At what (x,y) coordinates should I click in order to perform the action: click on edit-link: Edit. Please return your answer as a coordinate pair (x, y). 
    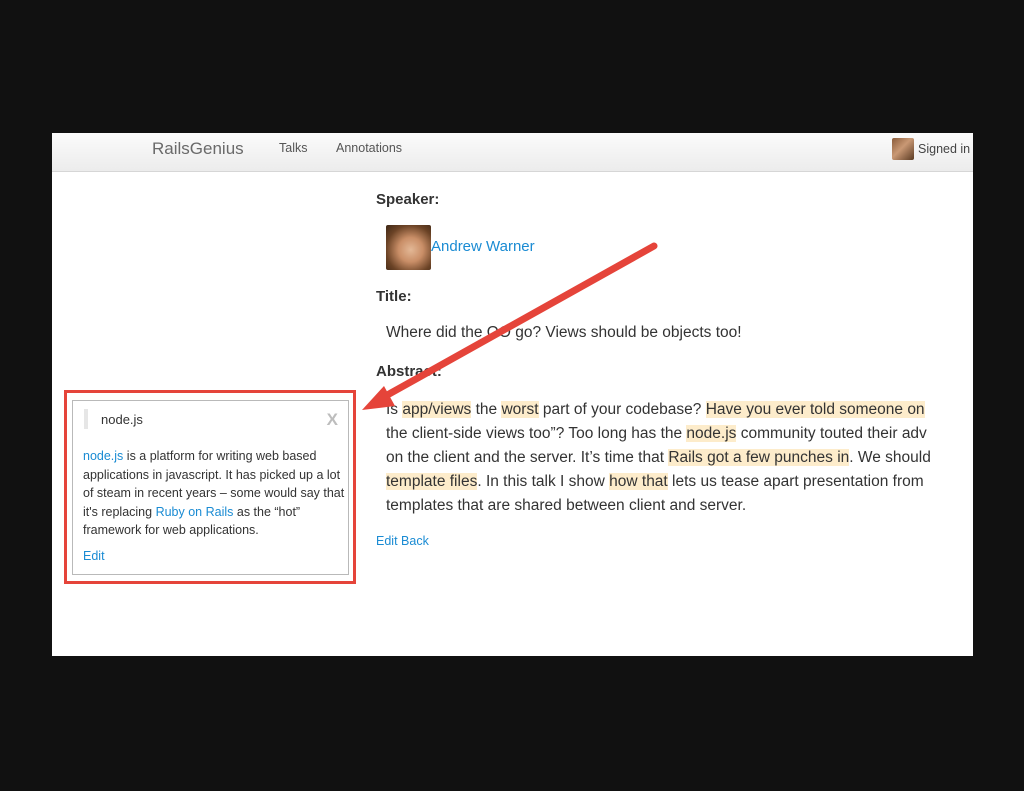
    Looking at the image, I should click on (387, 541).